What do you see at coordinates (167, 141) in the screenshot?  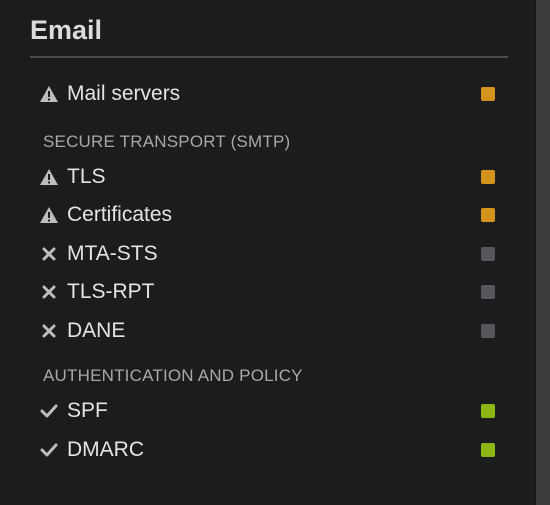 I see `section-heading-secure-transport: SECURE TRANSPORT (SMTP)` at bounding box center [167, 141].